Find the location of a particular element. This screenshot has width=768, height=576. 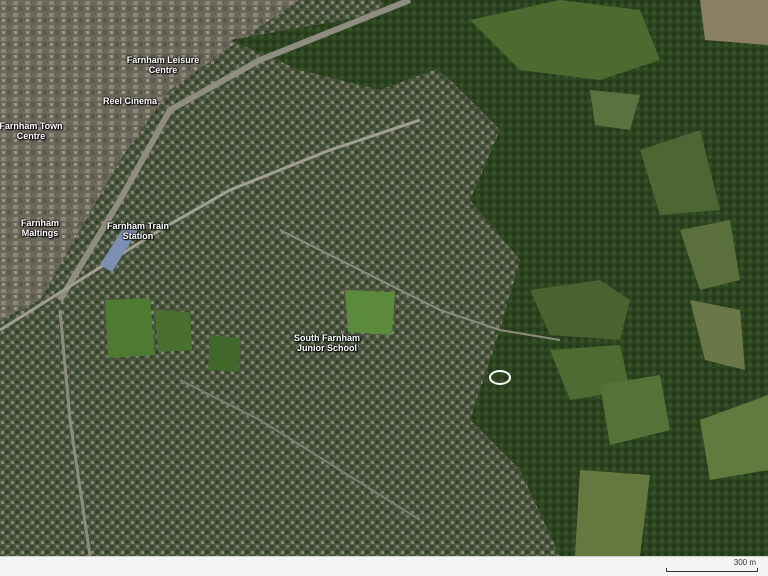

location-marker-icon is located at coordinates (500, 377).